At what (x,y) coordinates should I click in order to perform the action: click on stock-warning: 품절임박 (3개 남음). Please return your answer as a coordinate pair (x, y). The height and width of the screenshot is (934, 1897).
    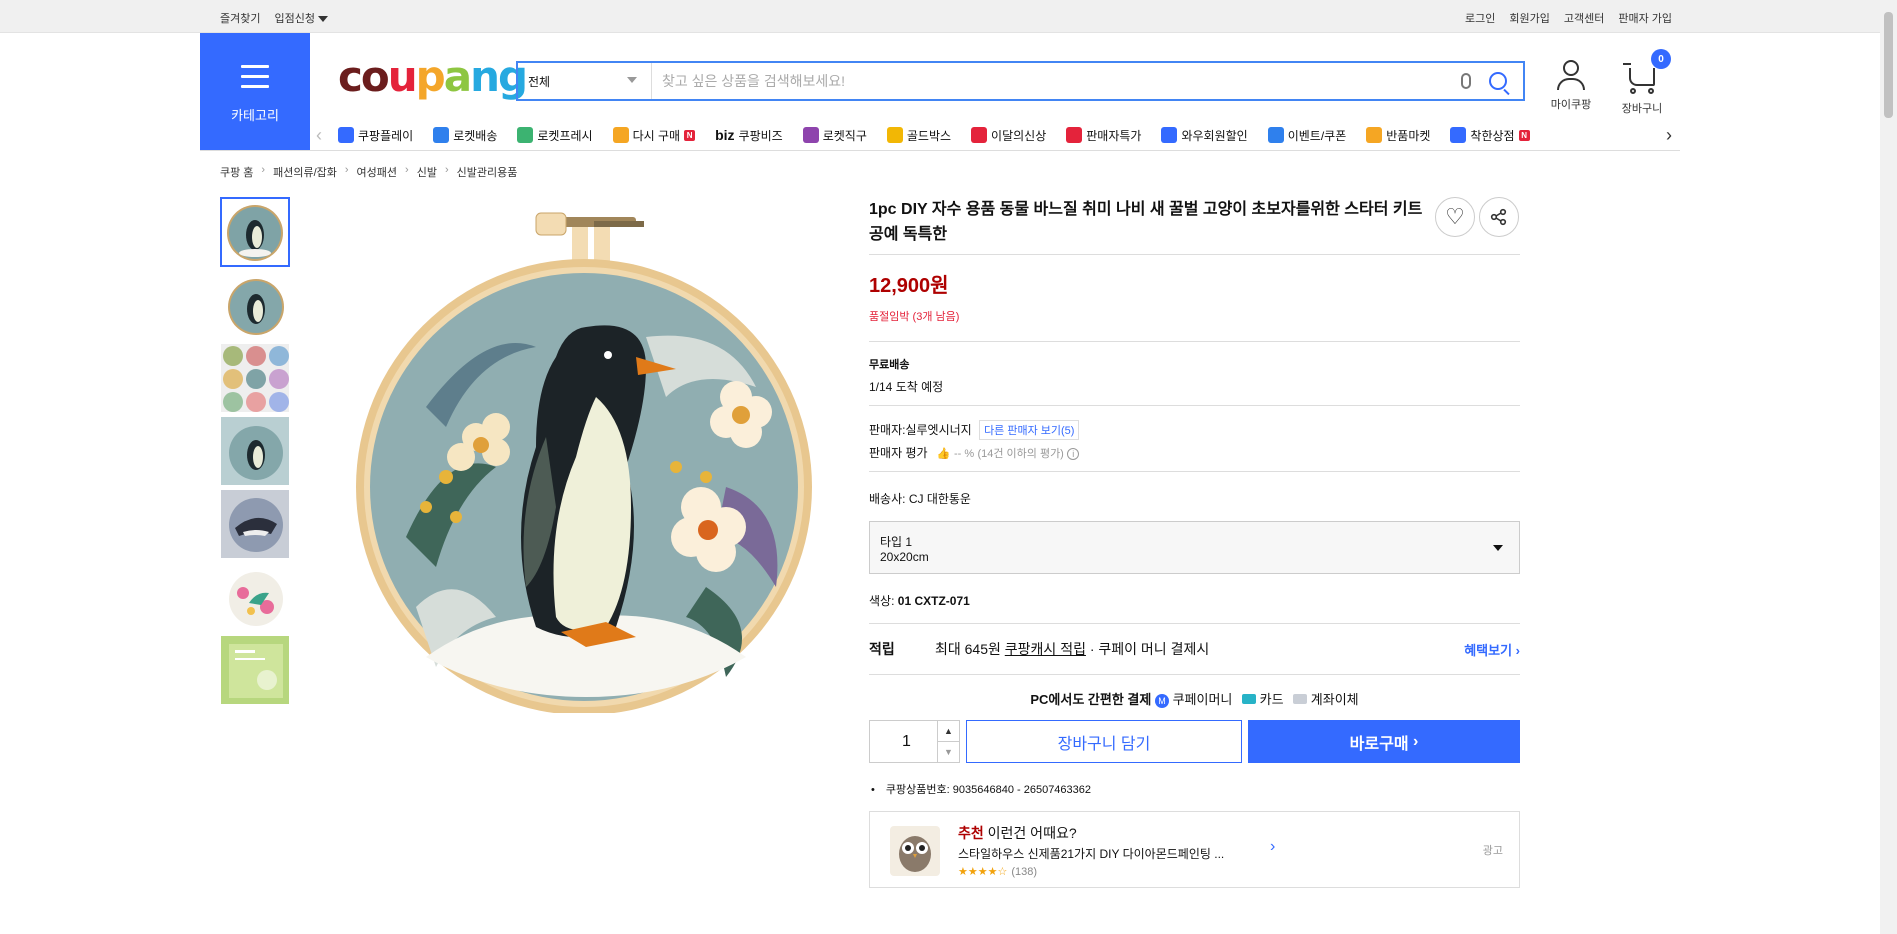
    Looking at the image, I should click on (914, 317).